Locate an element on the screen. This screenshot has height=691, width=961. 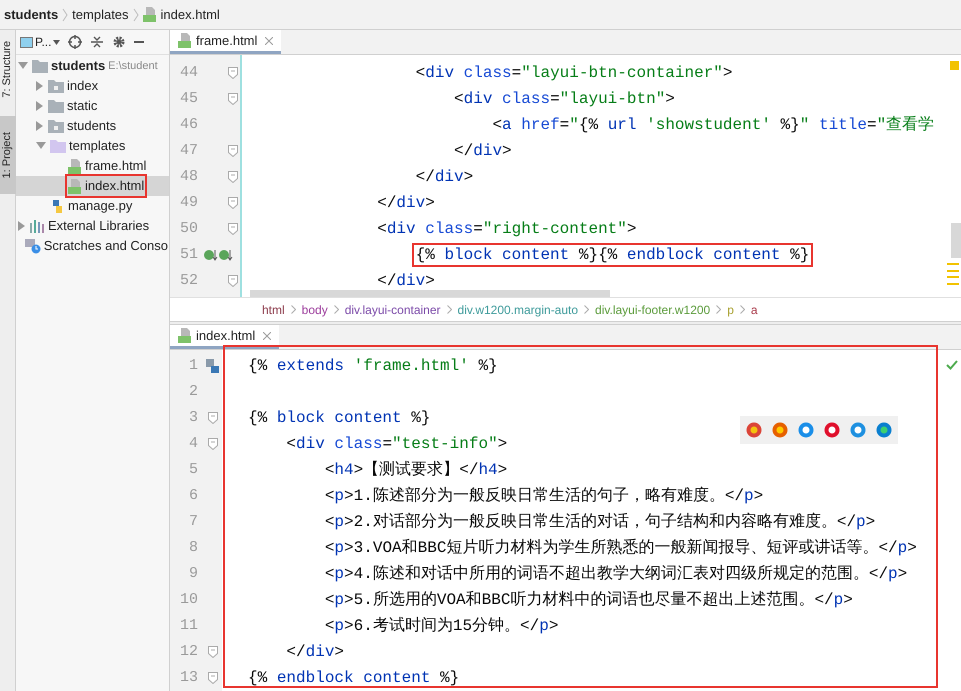
tree-item: students is located at coordinates (82, 126).